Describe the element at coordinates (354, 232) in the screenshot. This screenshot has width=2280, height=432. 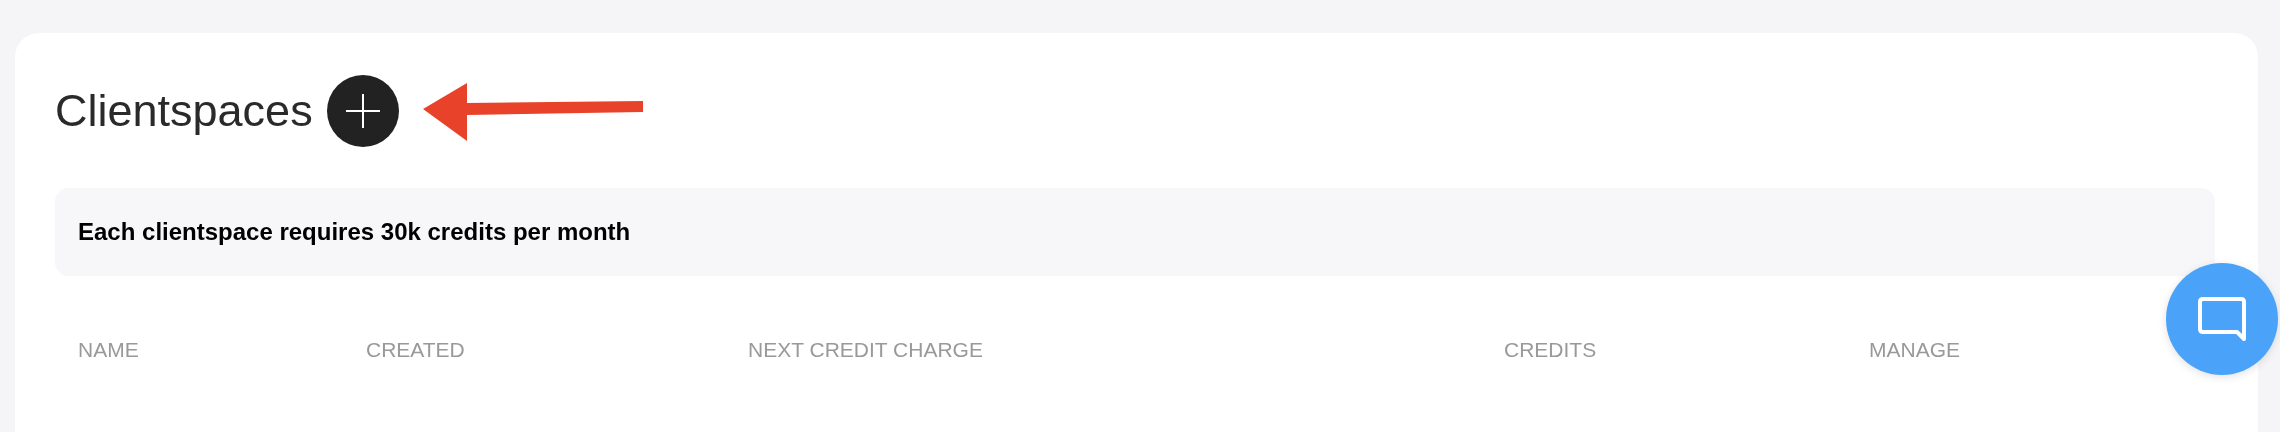
I see `notice-text: Each clientspace requires 30k credits per month` at that location.